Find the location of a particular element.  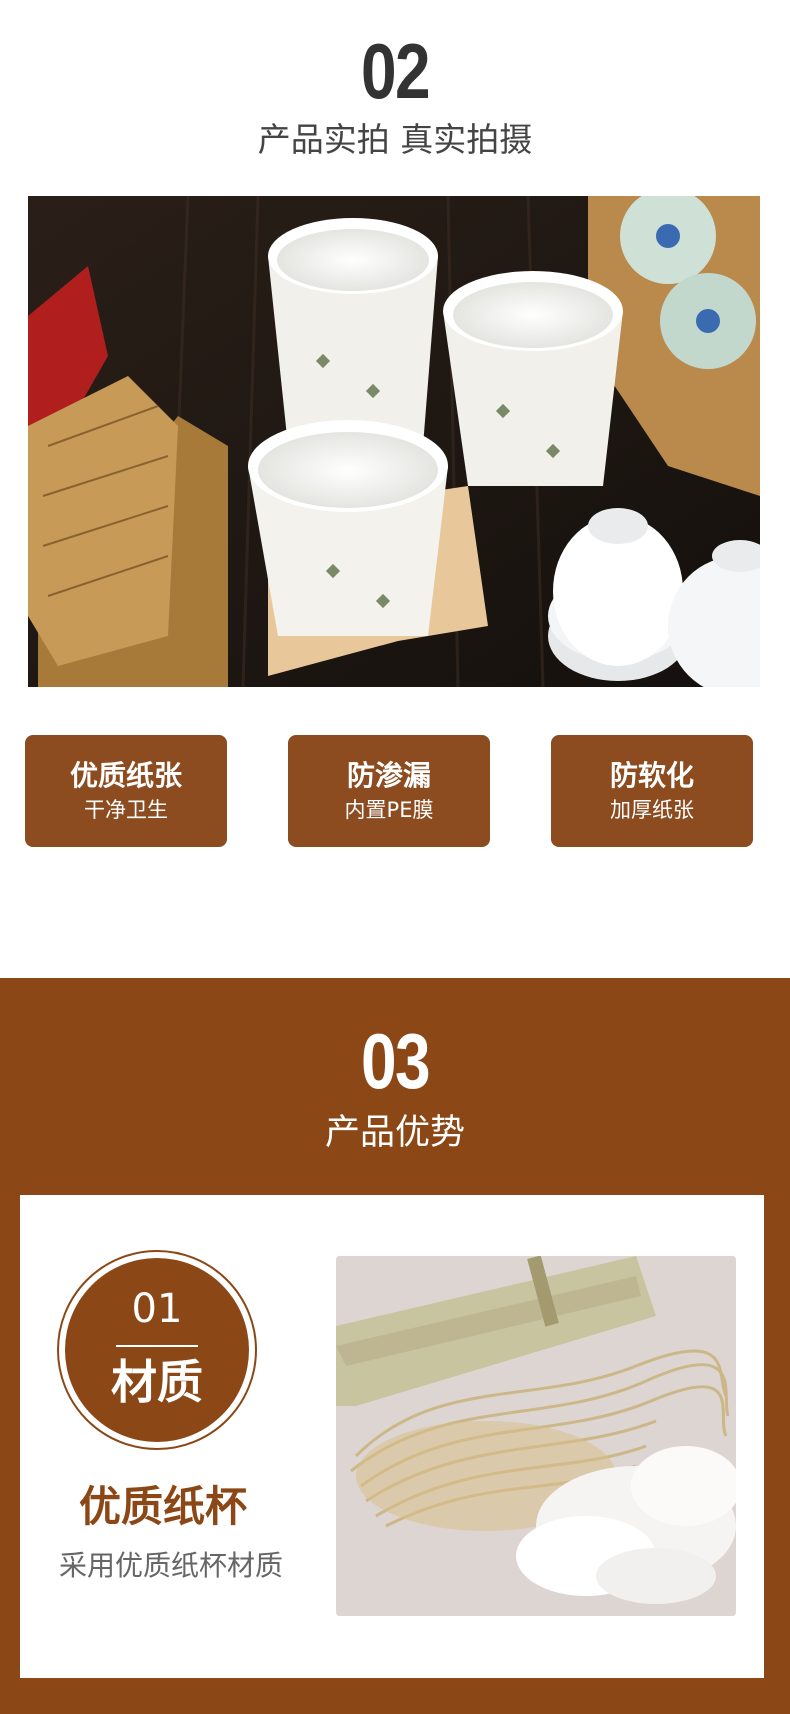

feature-badge-subtitle: 内置PE膜 is located at coordinates (389, 810).